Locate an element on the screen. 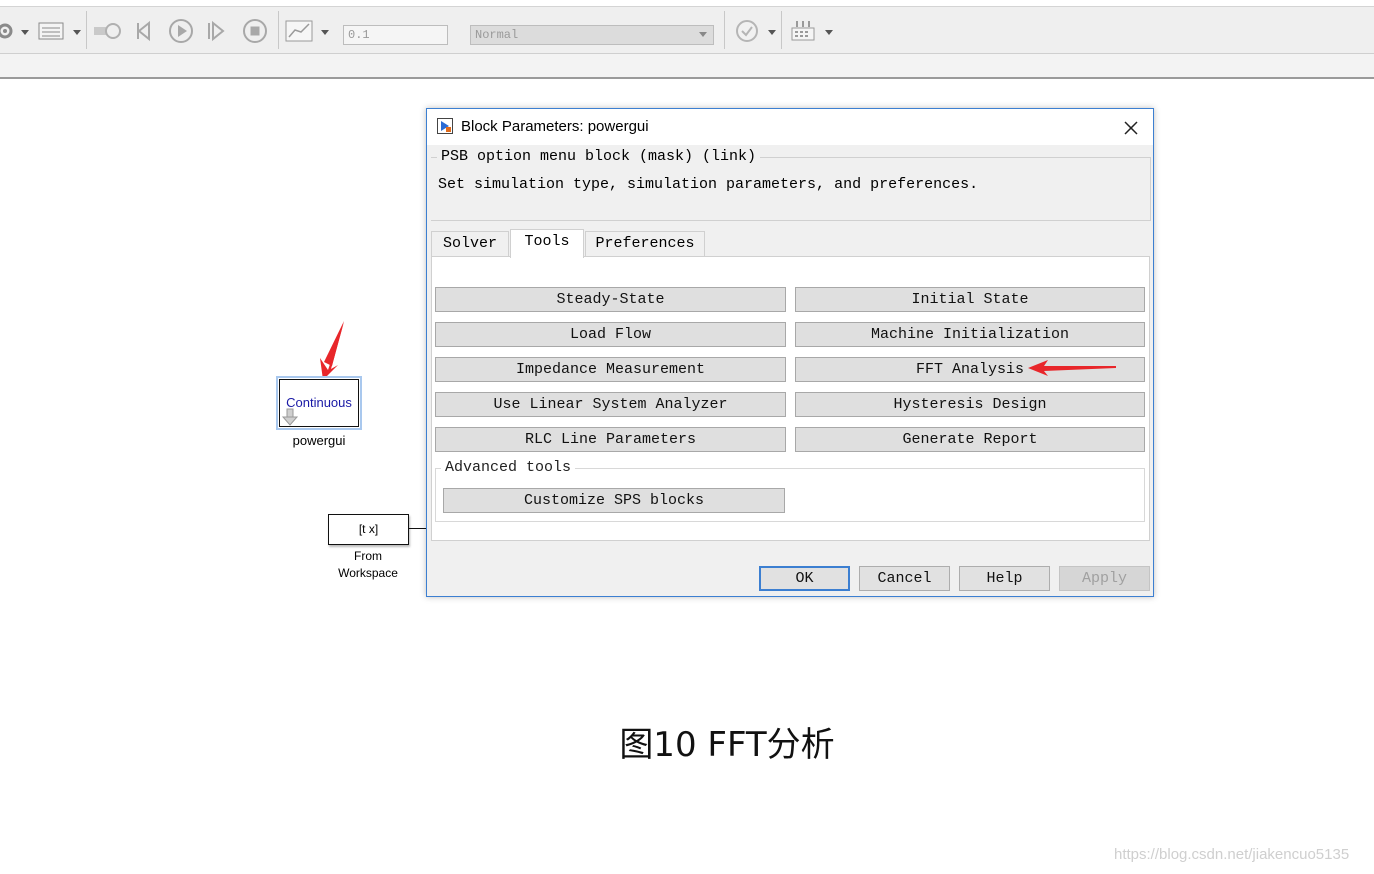  step-back-icon is located at coordinates (145, 31).